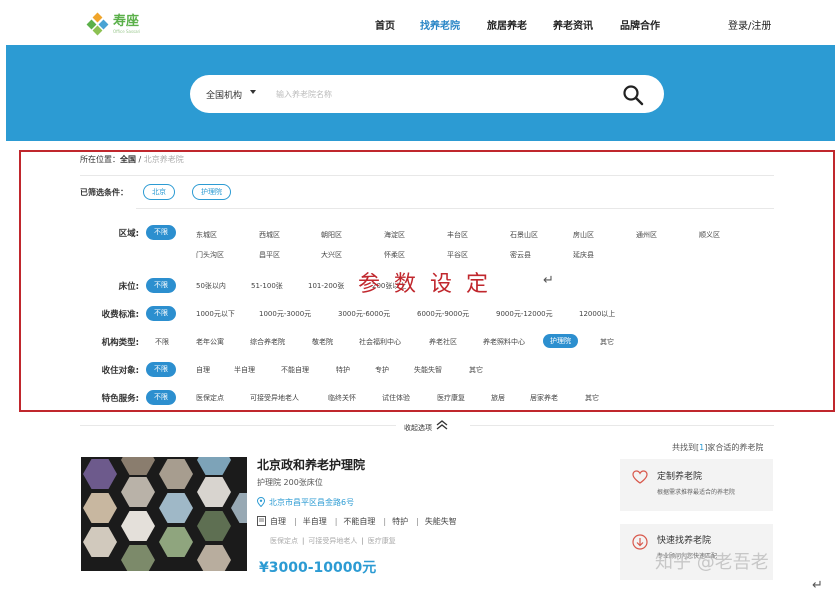  I want to click on nursing-home-target-tags: 自理 | 半自理 | 不能自理 | 特护 | 失能失智, so click(358, 521).